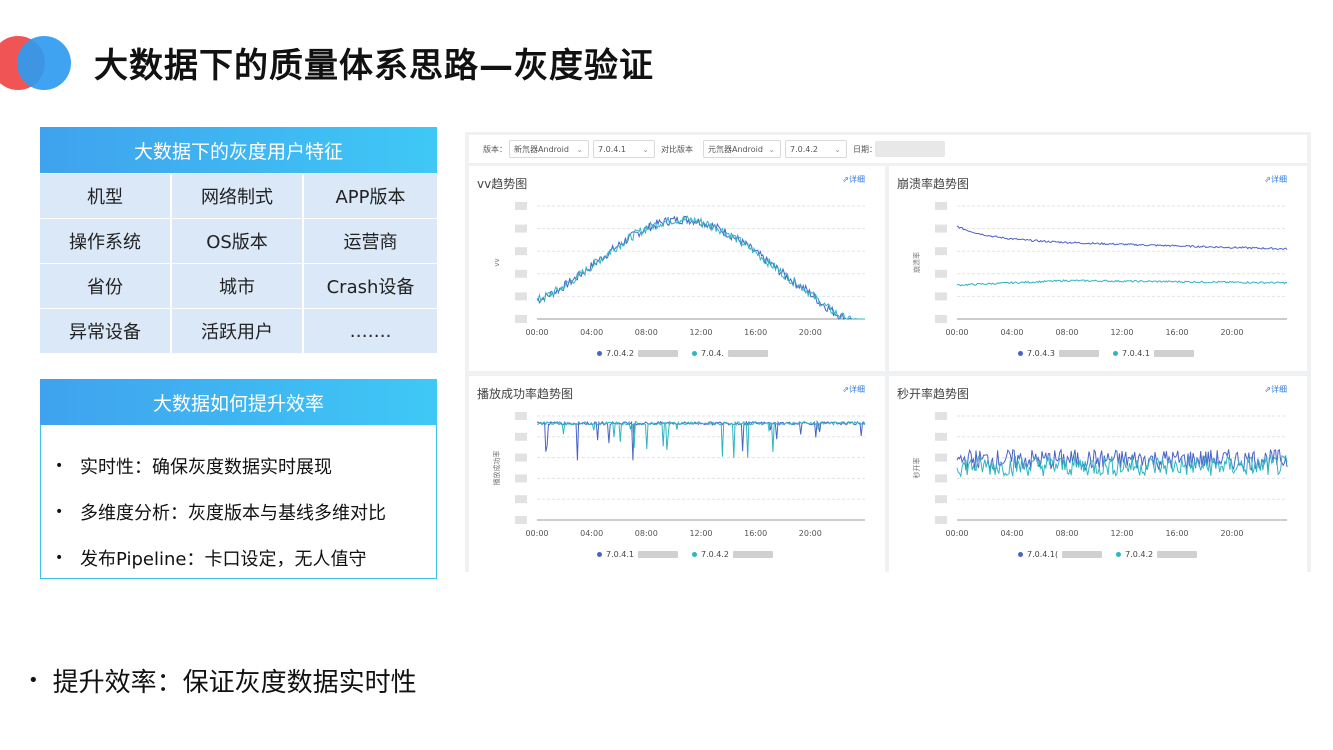 The width and height of the screenshot is (1333, 750). I want to click on date-picker, so click(910, 149).